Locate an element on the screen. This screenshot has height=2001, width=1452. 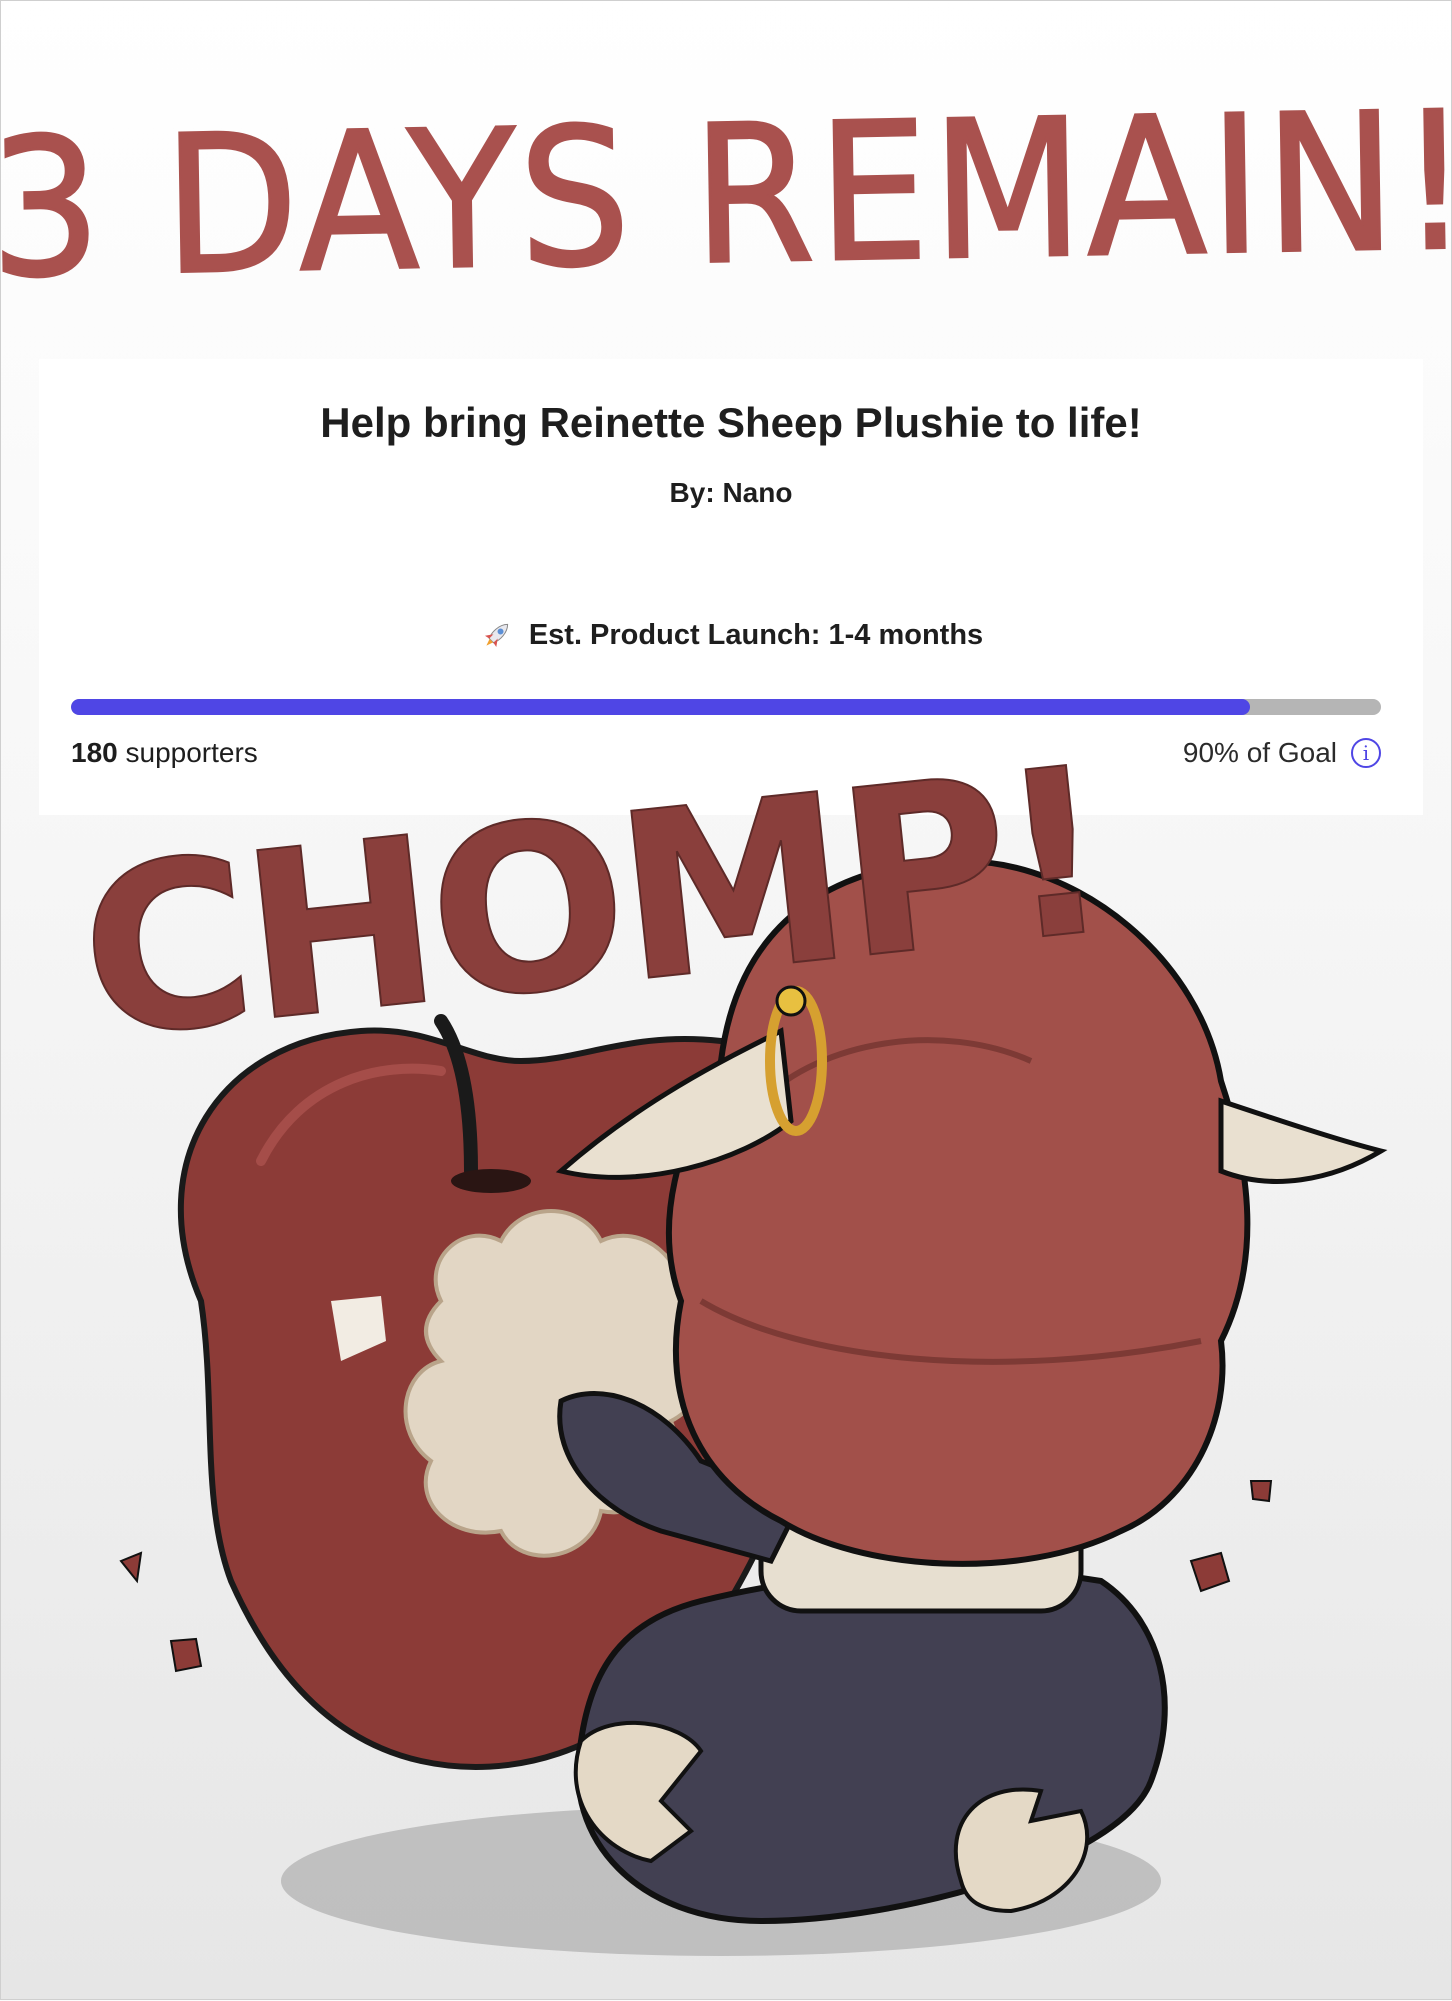
funding-progress-bar is located at coordinates (726, 707).